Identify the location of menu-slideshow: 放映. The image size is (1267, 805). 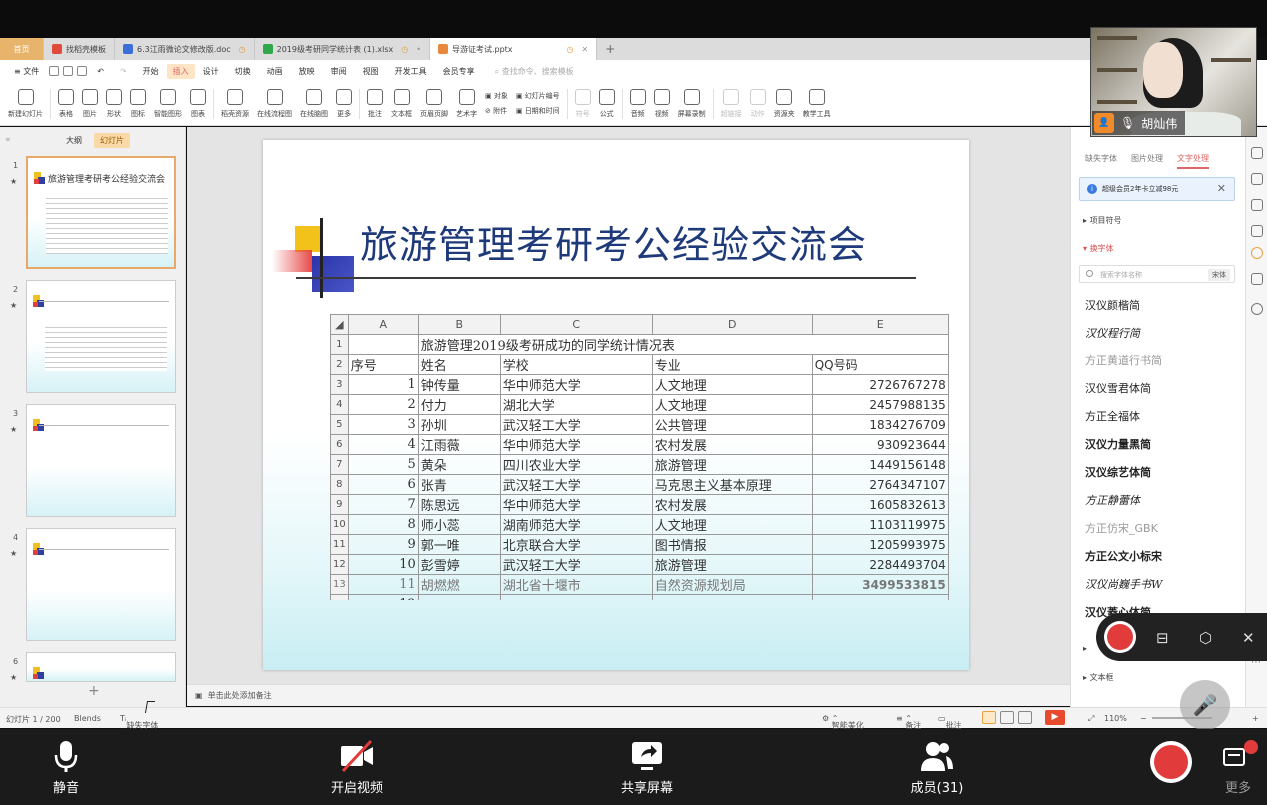
(307, 71).